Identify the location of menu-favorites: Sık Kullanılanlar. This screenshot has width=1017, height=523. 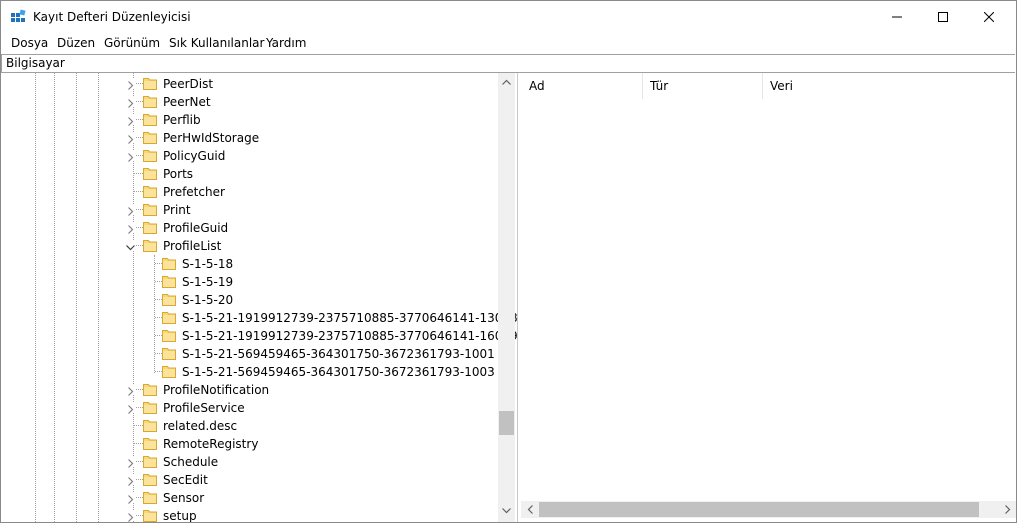
(216, 43).